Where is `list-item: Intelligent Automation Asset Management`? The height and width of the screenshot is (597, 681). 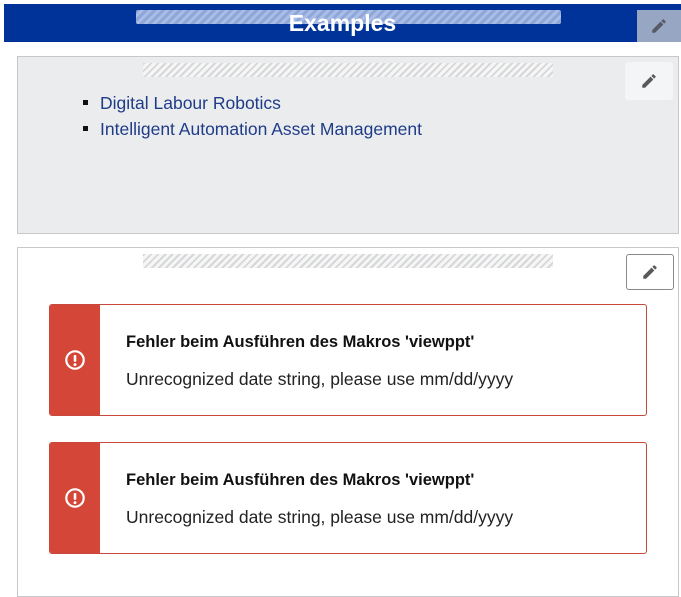
list-item: Intelligent Automation Asset Management is located at coordinates (252, 130).